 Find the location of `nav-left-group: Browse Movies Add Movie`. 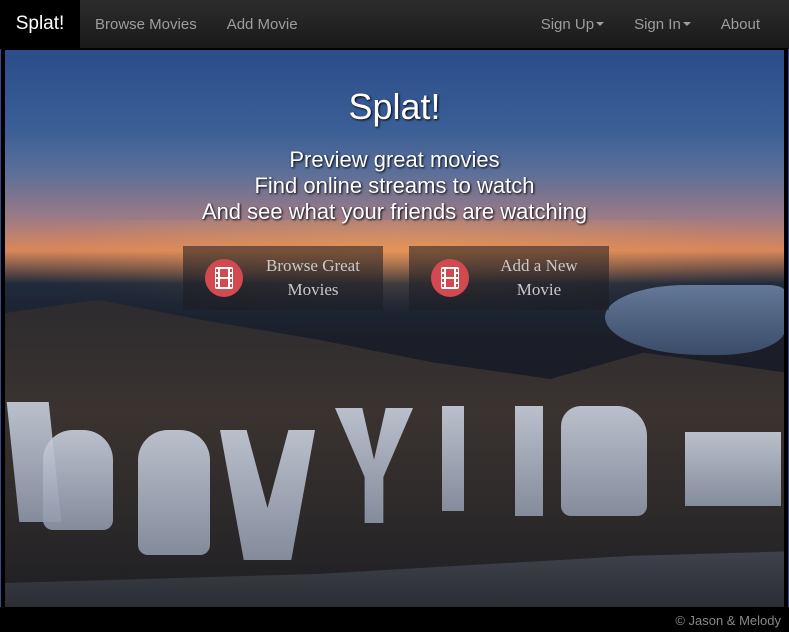

nav-left-group: Browse Movies Add Movie is located at coordinates (196, 24).